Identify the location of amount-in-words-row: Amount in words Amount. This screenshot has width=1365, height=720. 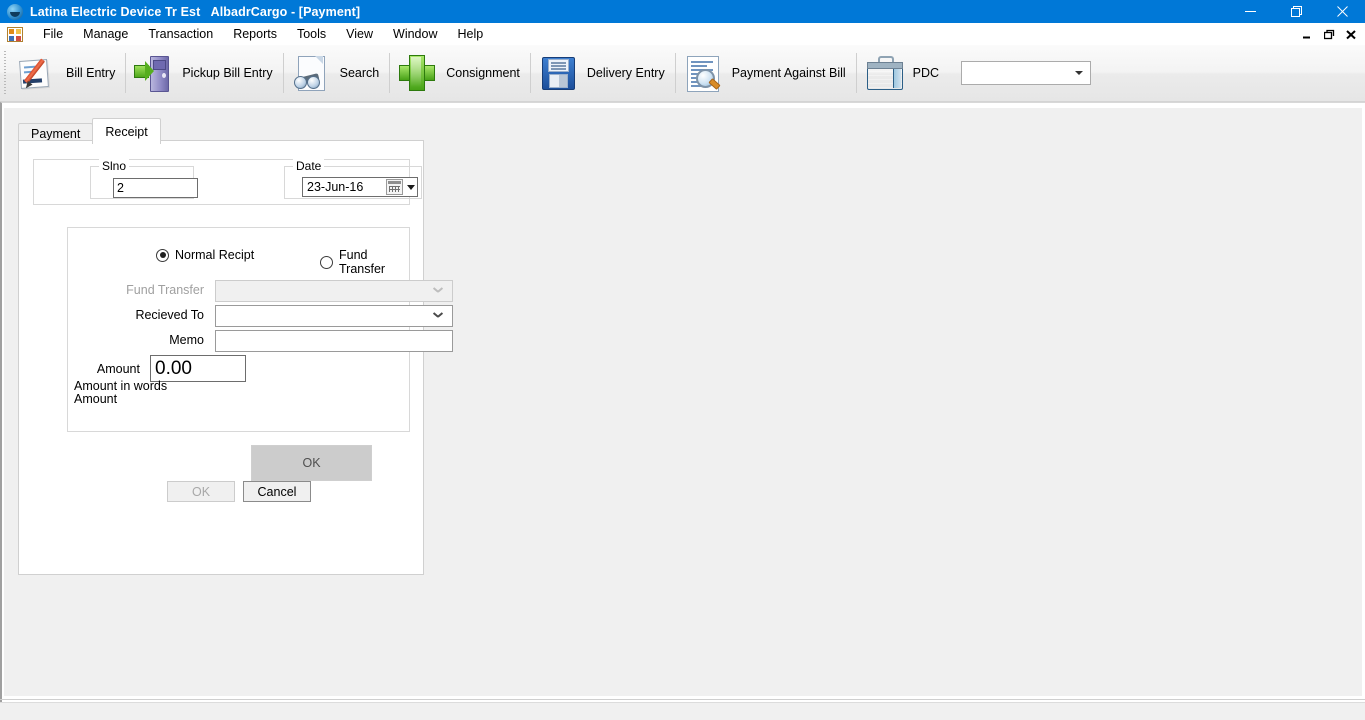
(238, 393).